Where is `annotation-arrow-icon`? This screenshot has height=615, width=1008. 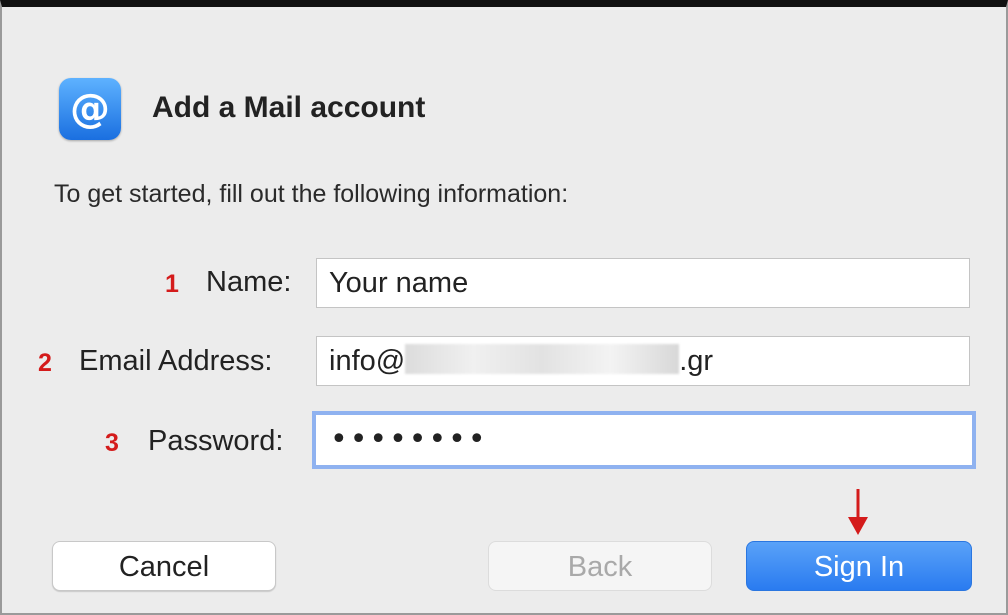 annotation-arrow-icon is located at coordinates (858, 512).